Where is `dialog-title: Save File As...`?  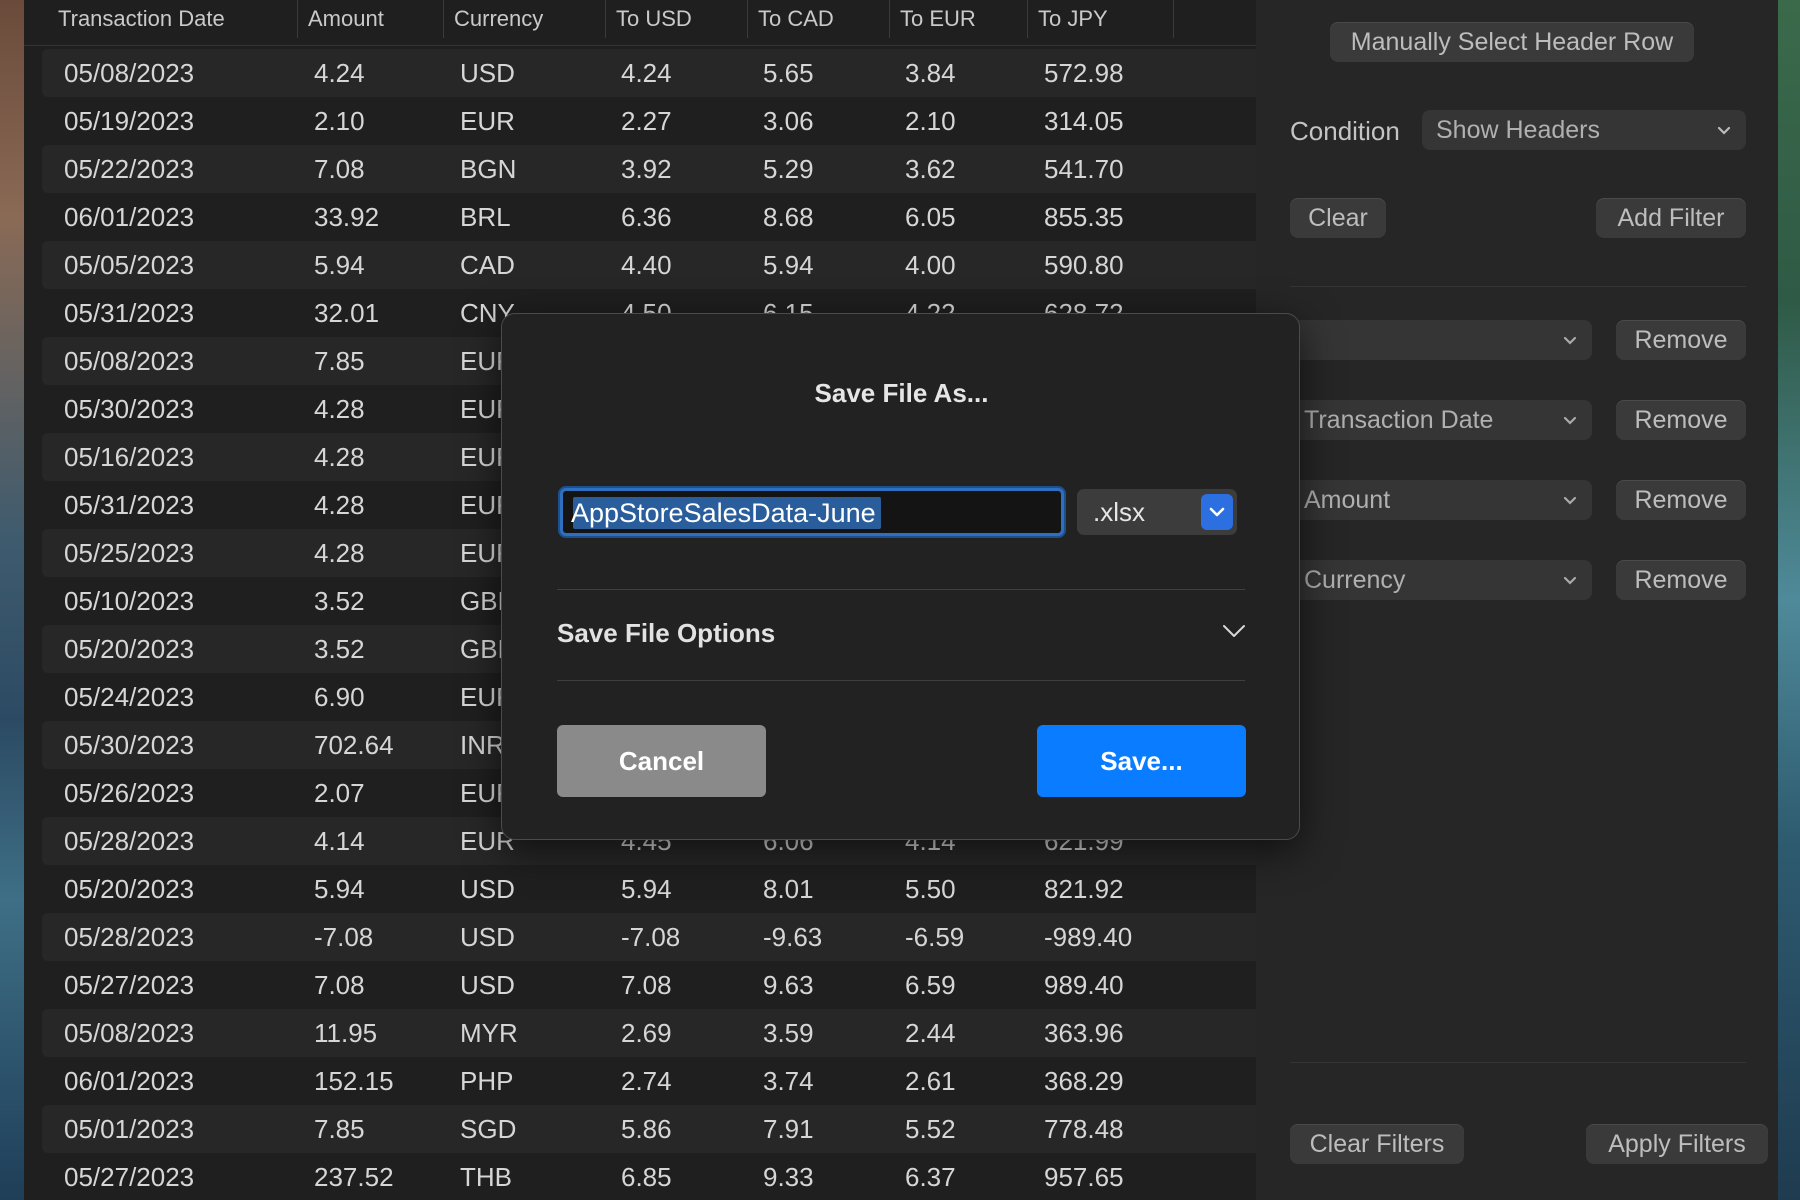 dialog-title: Save File As... is located at coordinates (901, 393).